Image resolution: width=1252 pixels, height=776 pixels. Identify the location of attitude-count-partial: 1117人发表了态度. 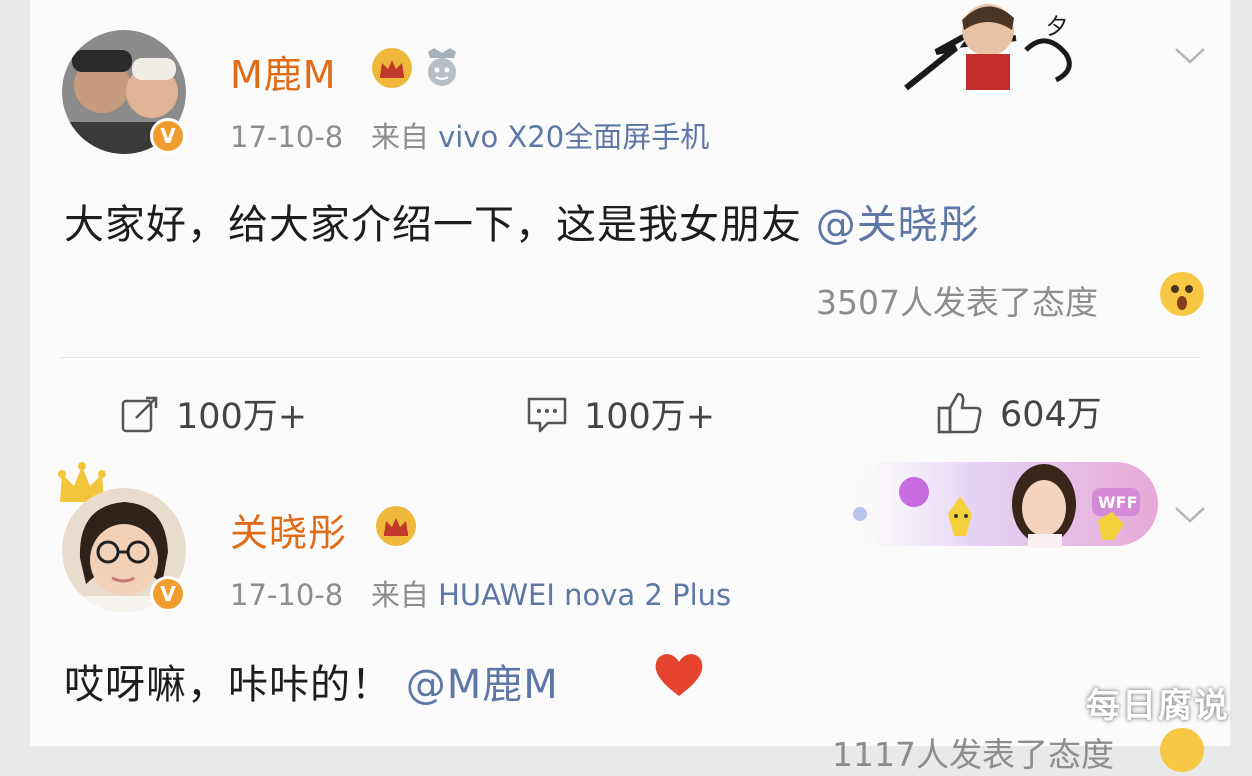
(973, 752).